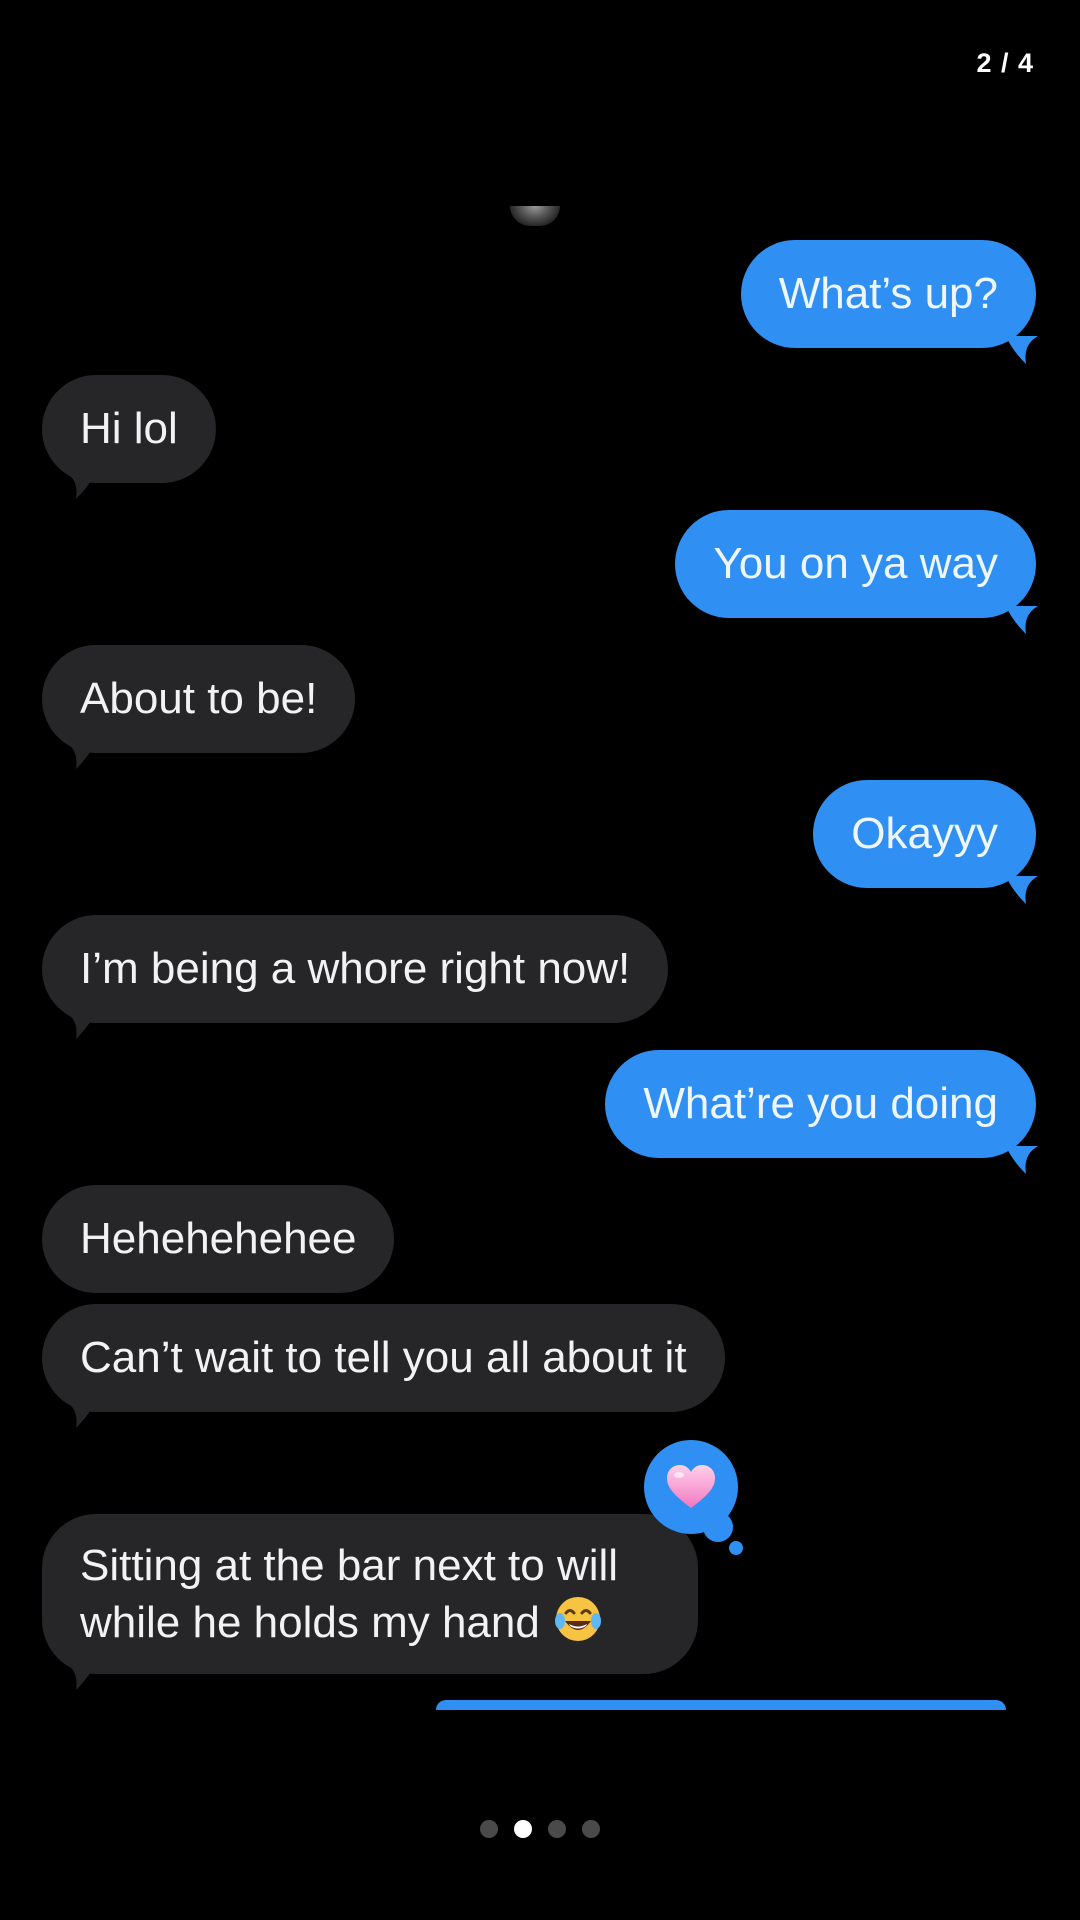  I want to click on message-text: I’m being a whore right now!, so click(355, 968).